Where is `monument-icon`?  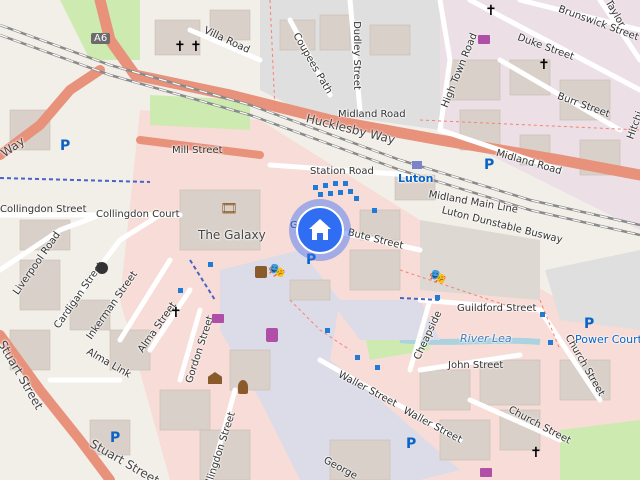 monument-icon is located at coordinates (243, 387).